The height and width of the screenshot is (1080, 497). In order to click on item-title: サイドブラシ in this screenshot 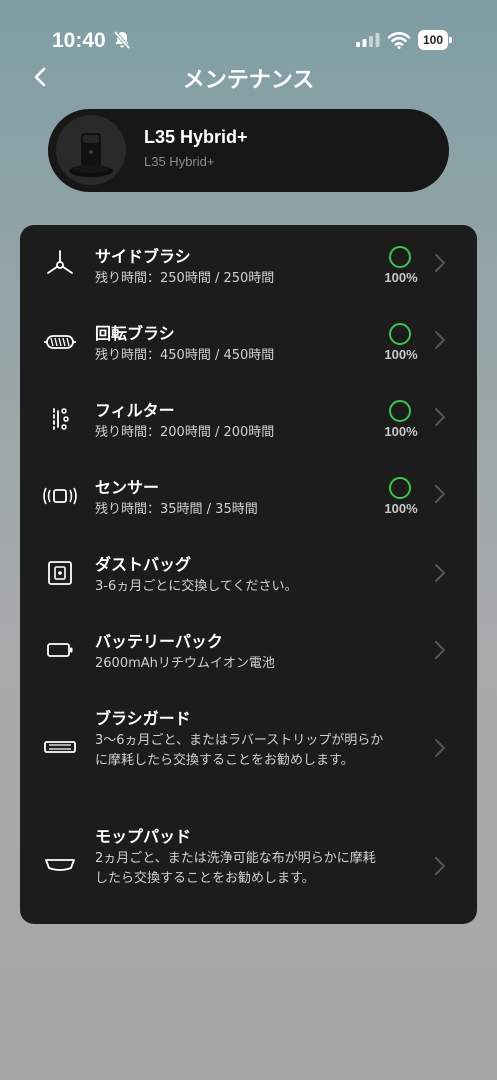, I will do `click(143, 256)`.